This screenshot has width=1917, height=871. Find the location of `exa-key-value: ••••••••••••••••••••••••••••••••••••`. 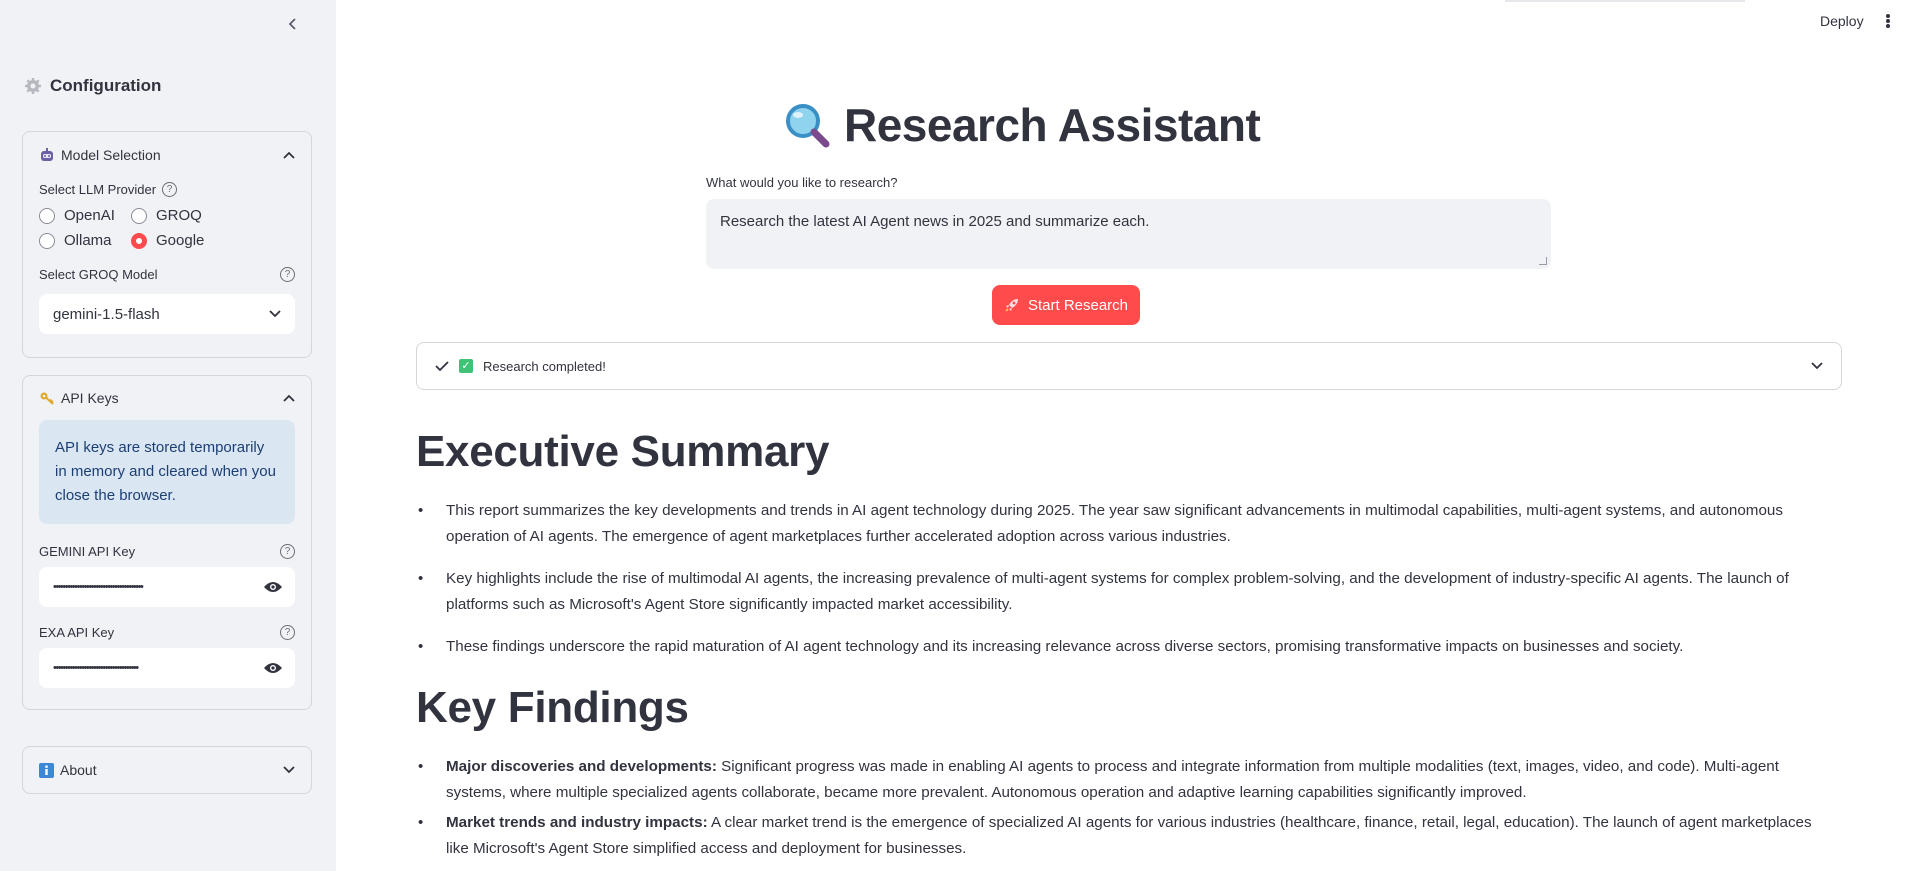

exa-key-value: •••••••••••••••••••••••••••••••••••• is located at coordinates (96, 668).